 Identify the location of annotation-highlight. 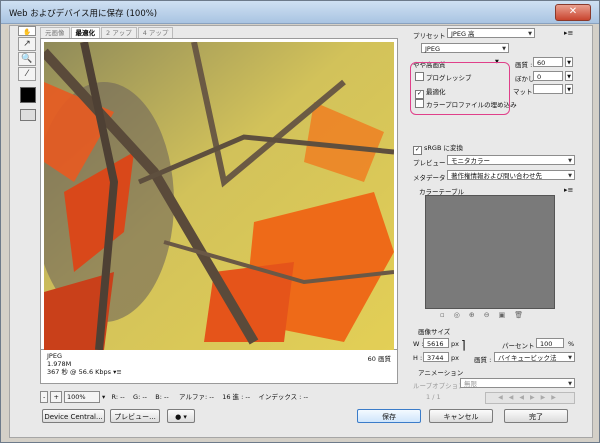
(460, 88).